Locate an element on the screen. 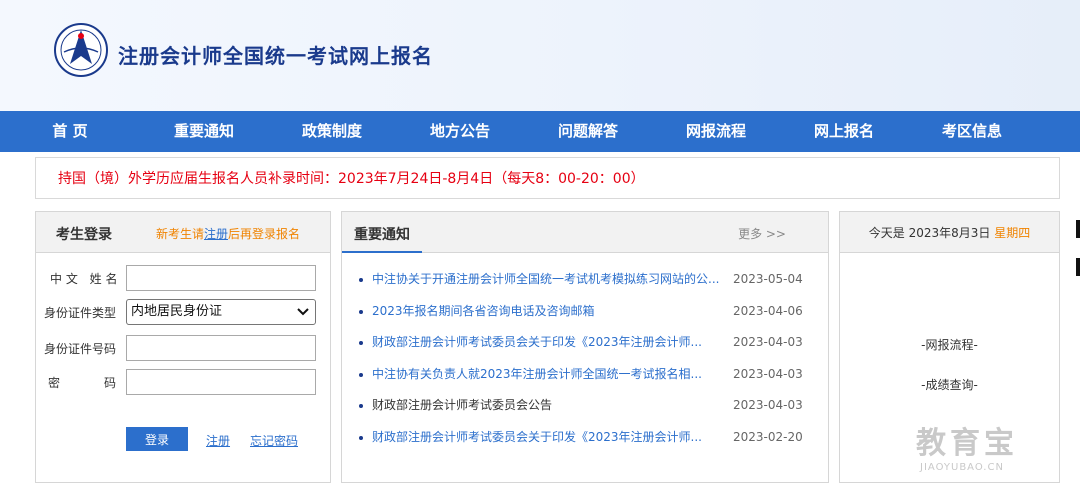  nav-registration-process: 网报流程 is located at coordinates (716, 131).